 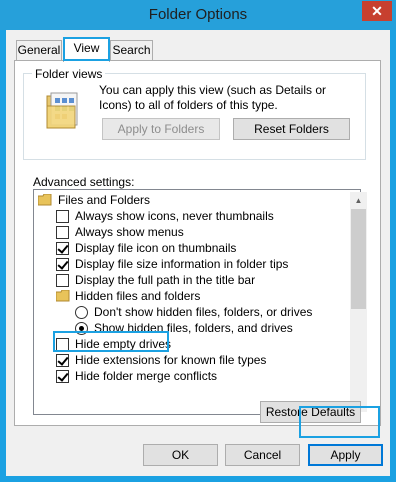 What do you see at coordinates (193, 328) in the screenshot?
I see `radio-label: Show hidden files, folders, and drives` at bounding box center [193, 328].